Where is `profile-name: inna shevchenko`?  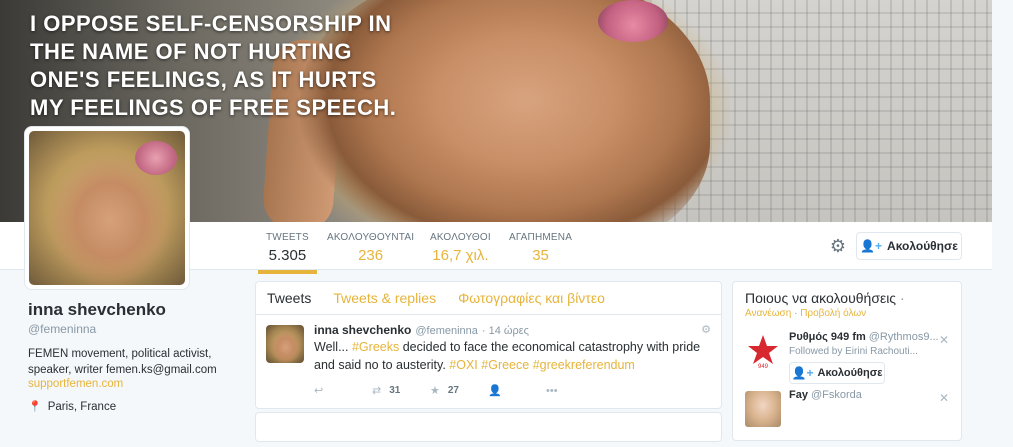 profile-name: inna shevchenko is located at coordinates (133, 310).